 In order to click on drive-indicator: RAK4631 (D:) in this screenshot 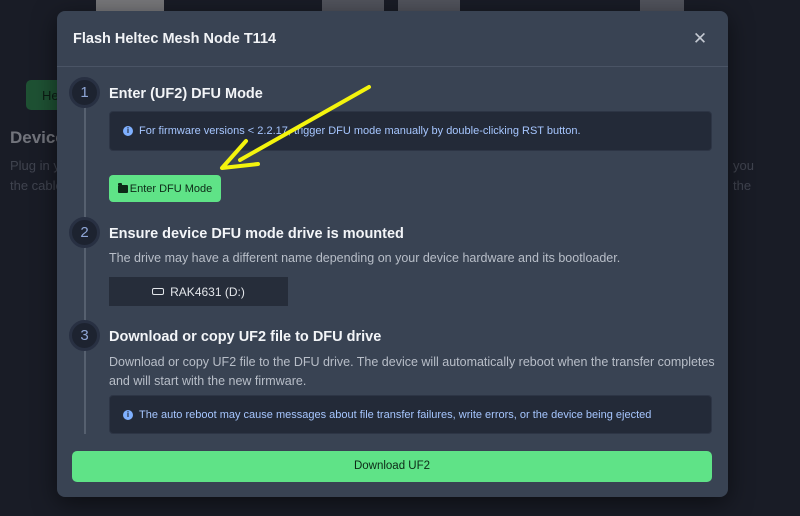, I will do `click(198, 291)`.